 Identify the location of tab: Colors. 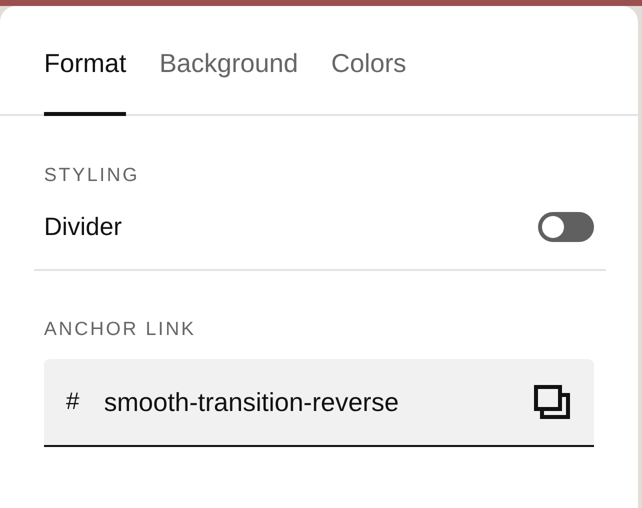
(368, 79).